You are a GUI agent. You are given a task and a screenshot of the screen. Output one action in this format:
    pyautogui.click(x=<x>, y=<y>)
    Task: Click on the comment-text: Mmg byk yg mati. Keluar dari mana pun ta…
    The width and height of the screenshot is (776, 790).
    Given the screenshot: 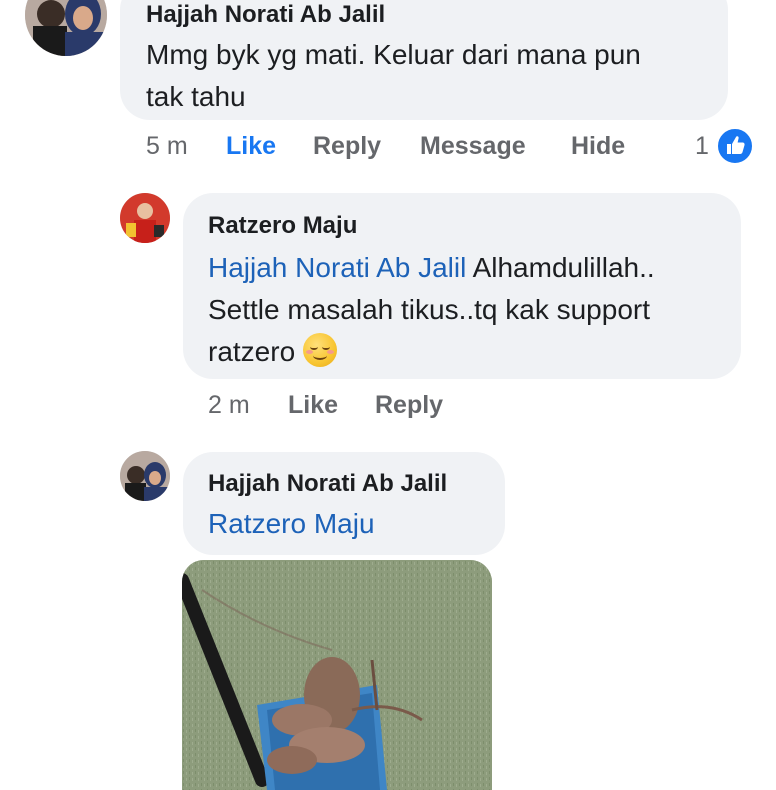 What is the action you would take?
    pyautogui.click(x=393, y=75)
    